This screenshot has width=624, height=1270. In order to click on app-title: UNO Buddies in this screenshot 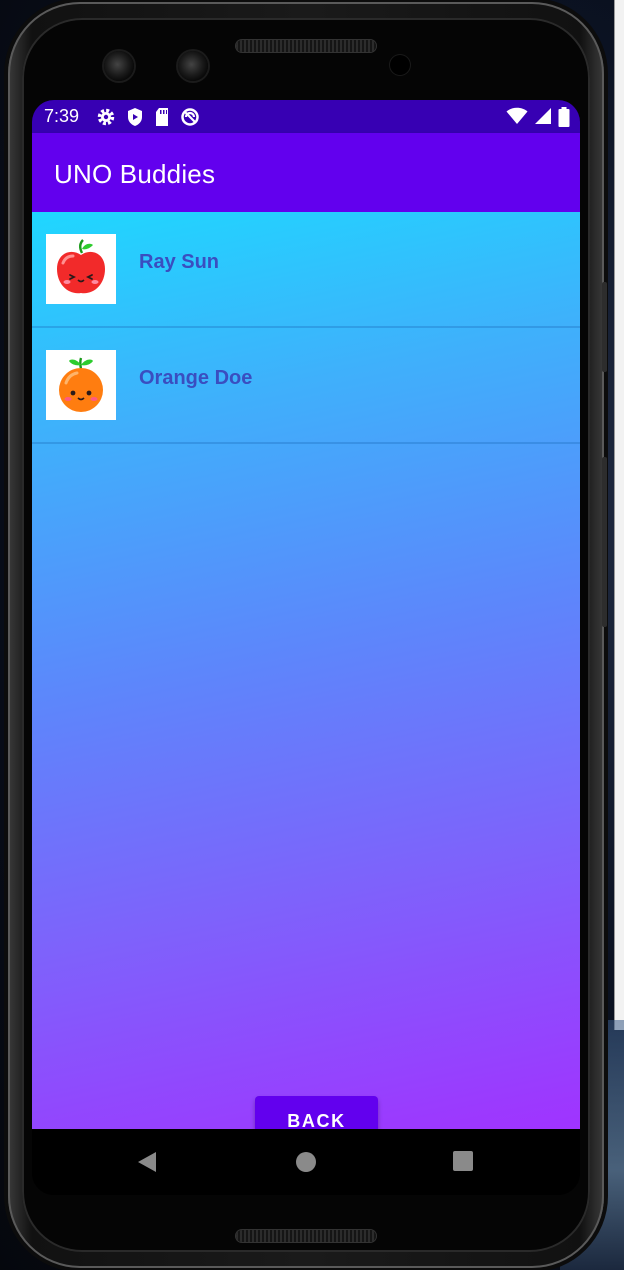, I will do `click(135, 174)`.